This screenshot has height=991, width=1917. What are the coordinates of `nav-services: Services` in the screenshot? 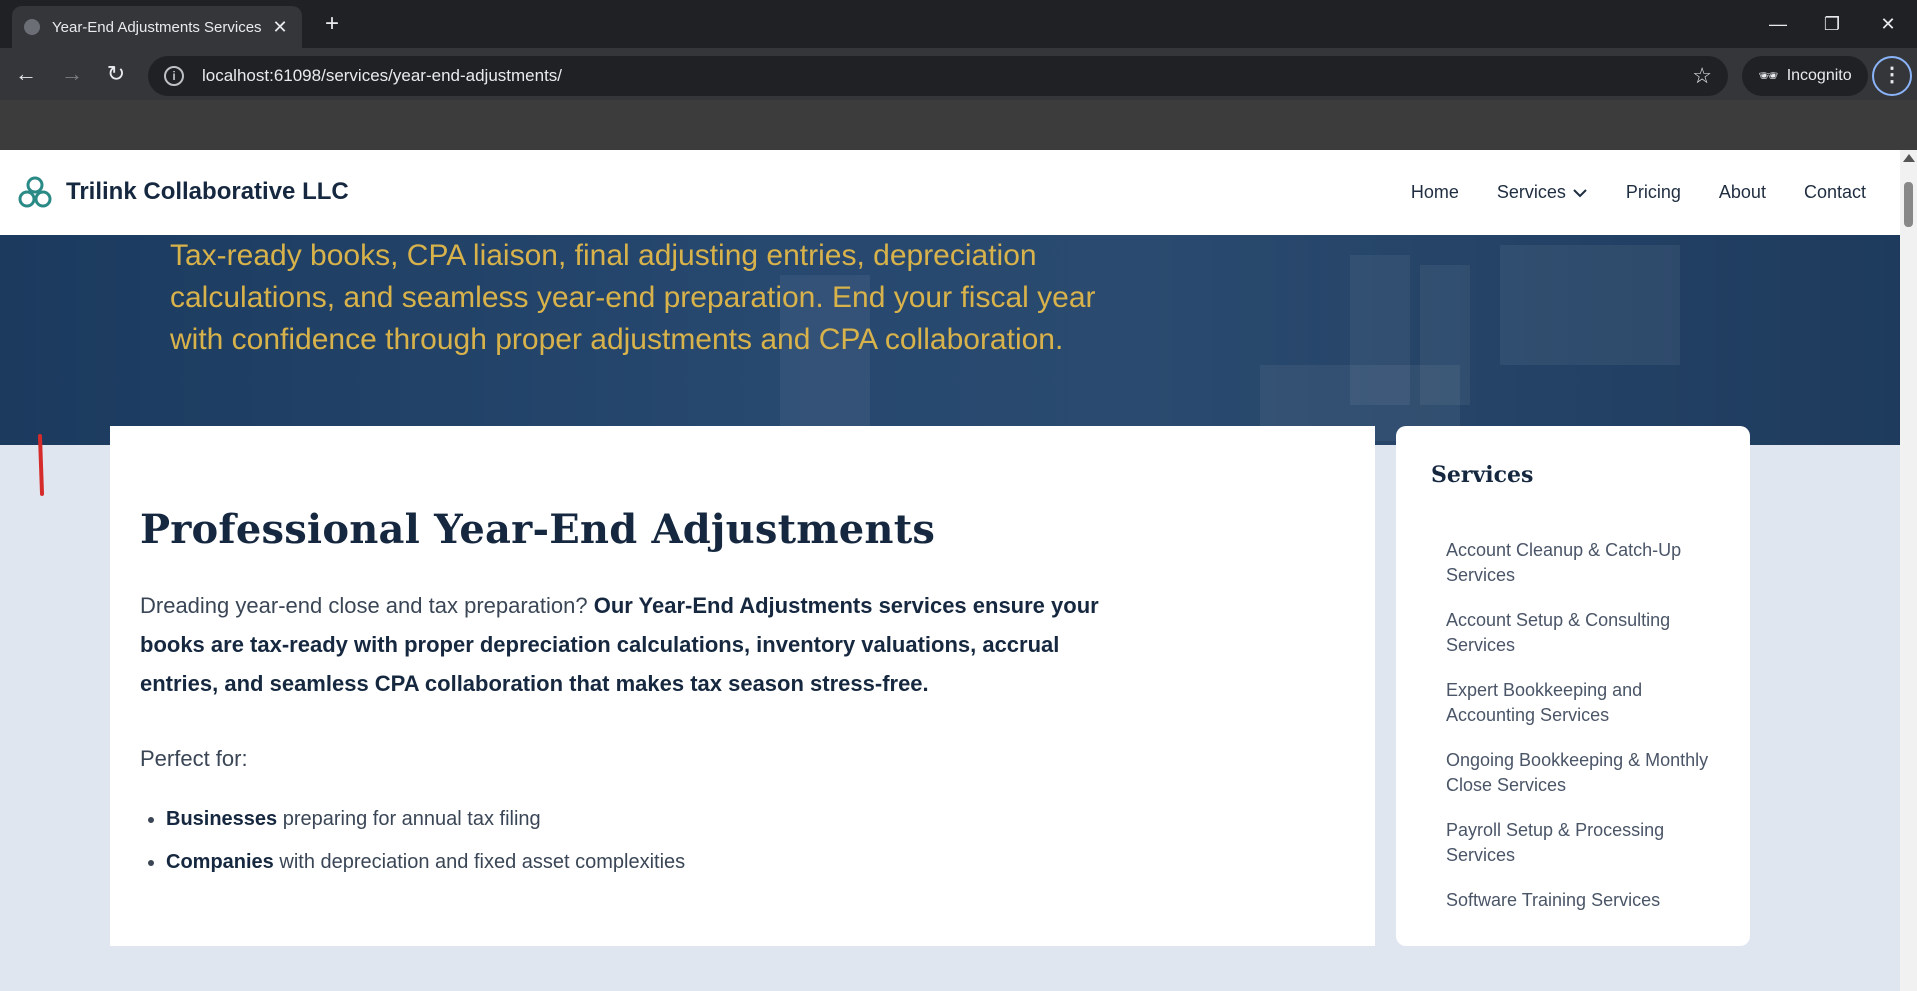 It's located at (1542, 192).